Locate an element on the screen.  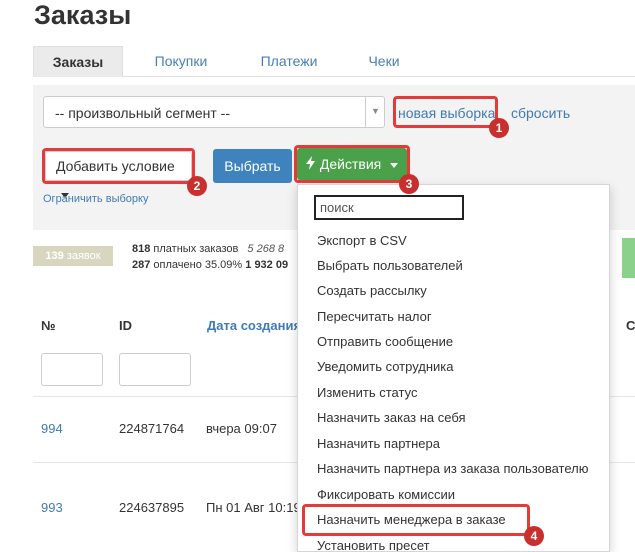
column-extra: С is located at coordinates (630, 325).